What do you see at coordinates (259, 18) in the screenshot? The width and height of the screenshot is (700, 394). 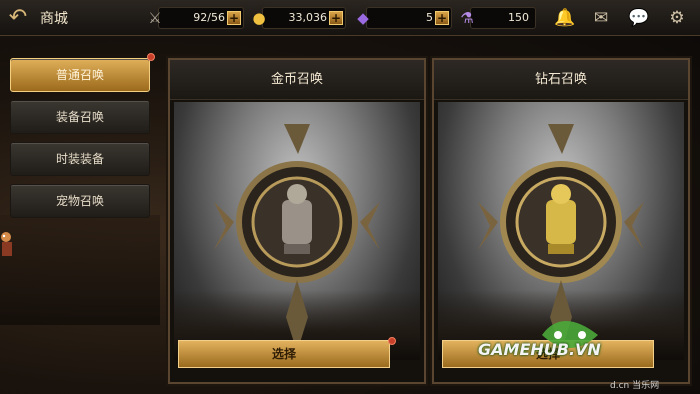 I see `gold-coin-icon: ●` at bounding box center [259, 18].